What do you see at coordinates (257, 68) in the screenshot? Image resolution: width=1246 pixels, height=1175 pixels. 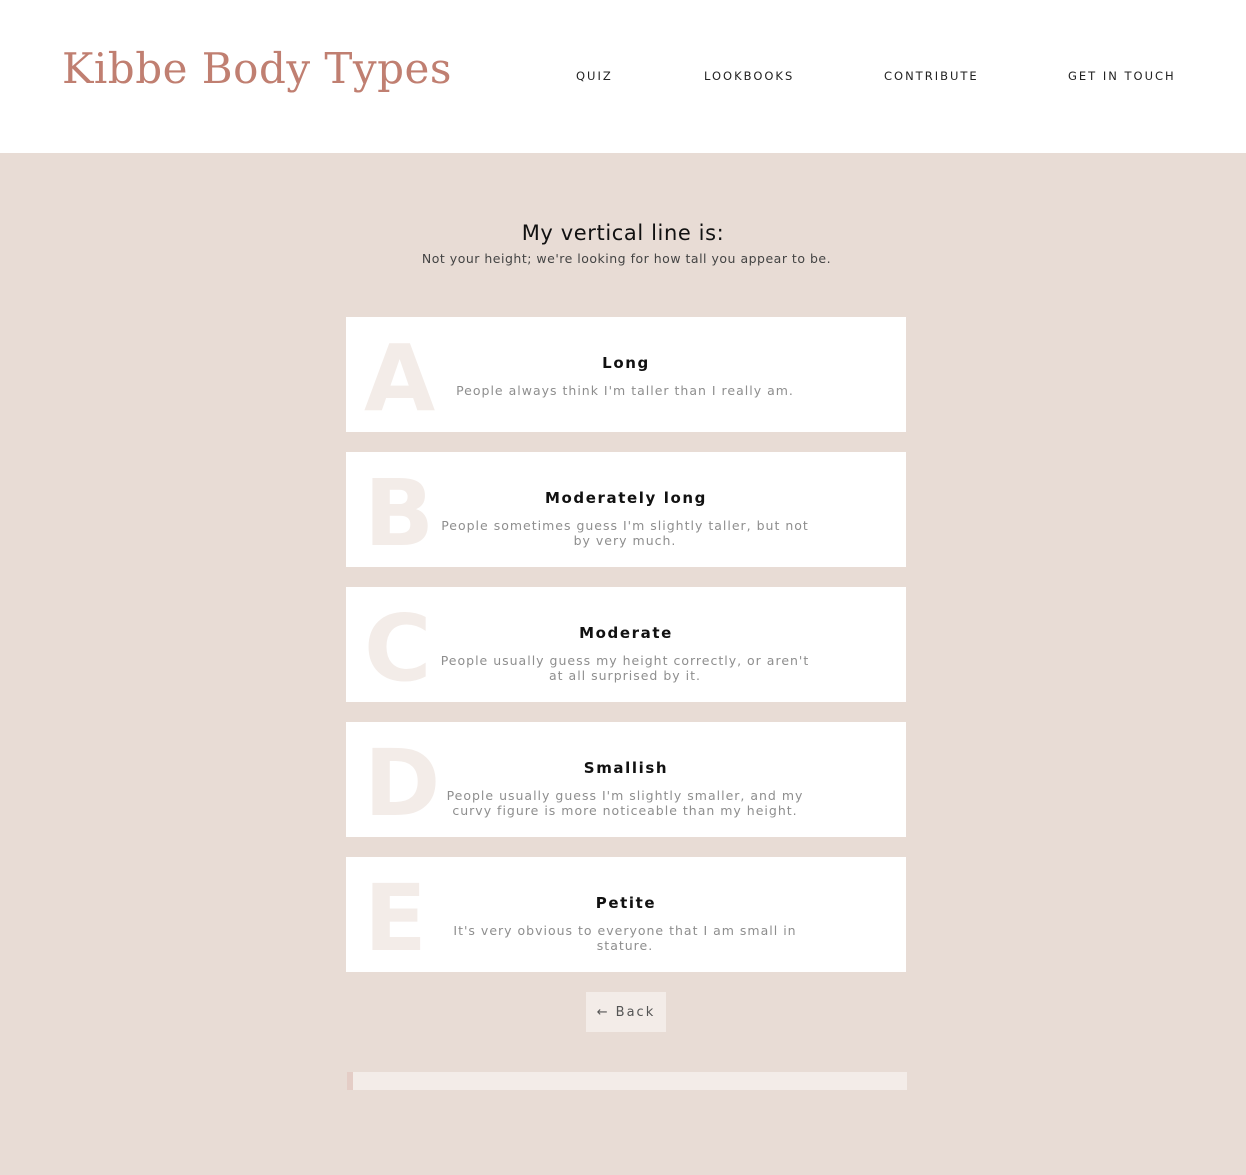 I see `site-logo: Kibbe Body Types` at bounding box center [257, 68].